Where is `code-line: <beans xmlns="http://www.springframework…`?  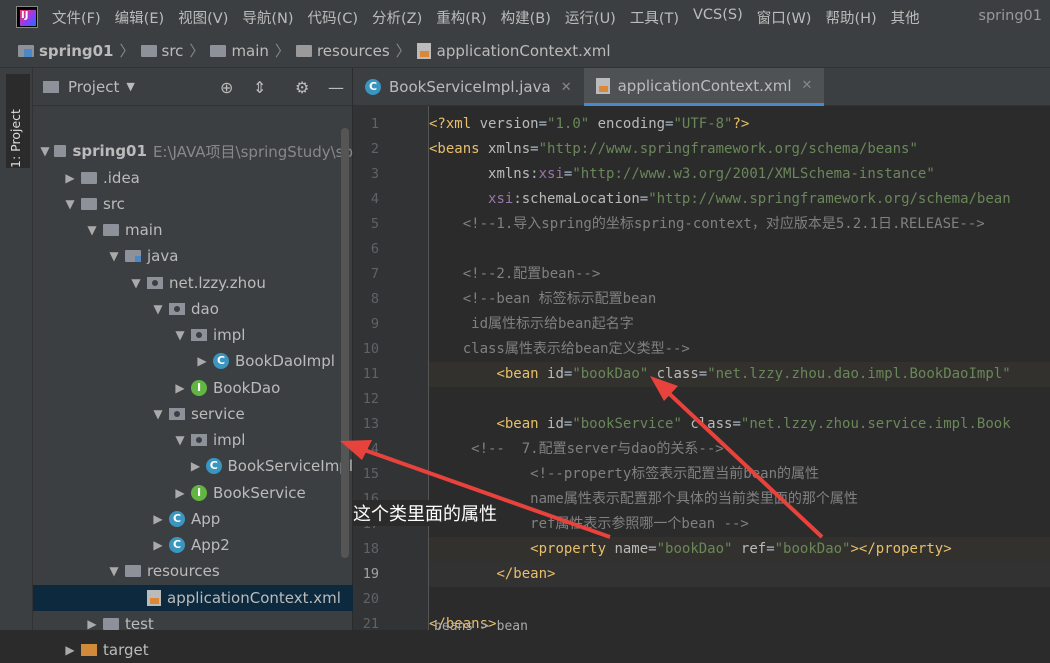 code-line: <beans xmlns="http://www.springframework… is located at coordinates (739, 149).